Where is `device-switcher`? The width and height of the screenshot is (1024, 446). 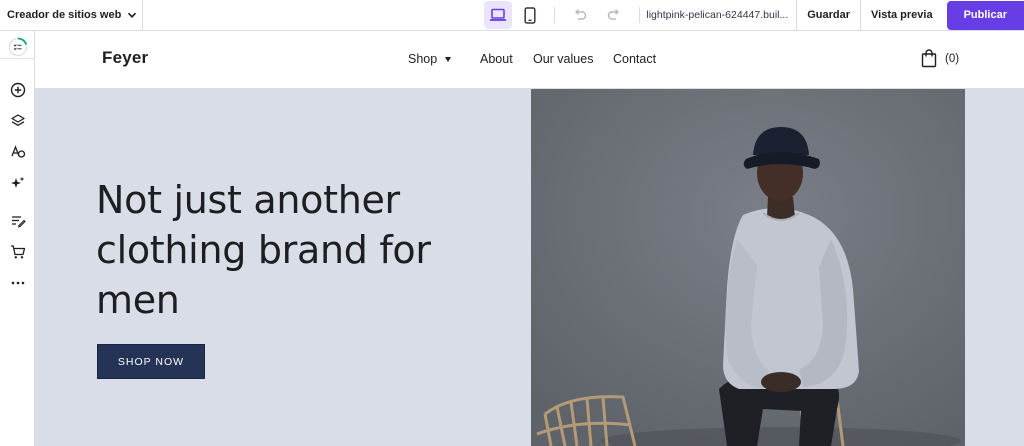 device-switcher is located at coordinates (516, 15).